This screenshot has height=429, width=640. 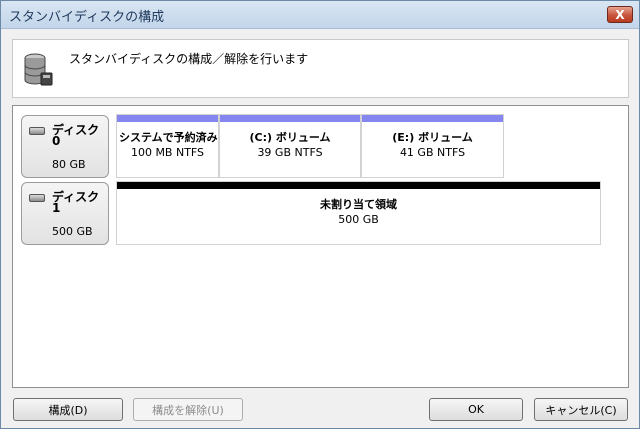 What do you see at coordinates (320, 68) in the screenshot?
I see `header-panel: スタンバイディスクの構成／解除を行います` at bounding box center [320, 68].